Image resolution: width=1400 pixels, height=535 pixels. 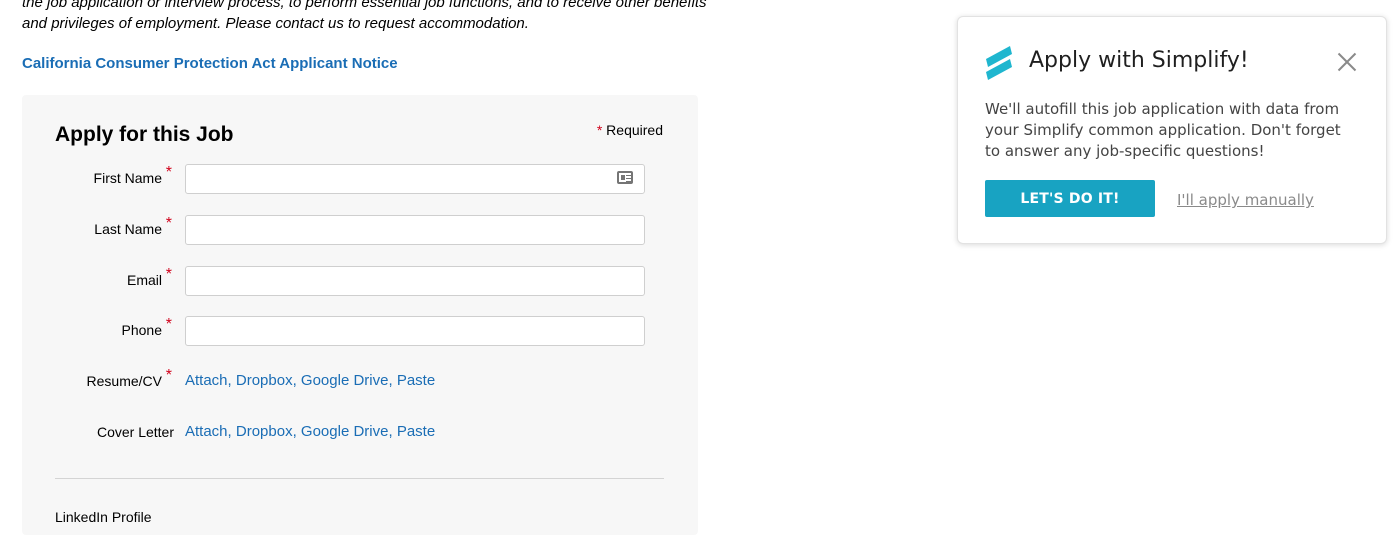 I want to click on popup-description-line: to answer any job-specific questions!, so click(x=1125, y=151).